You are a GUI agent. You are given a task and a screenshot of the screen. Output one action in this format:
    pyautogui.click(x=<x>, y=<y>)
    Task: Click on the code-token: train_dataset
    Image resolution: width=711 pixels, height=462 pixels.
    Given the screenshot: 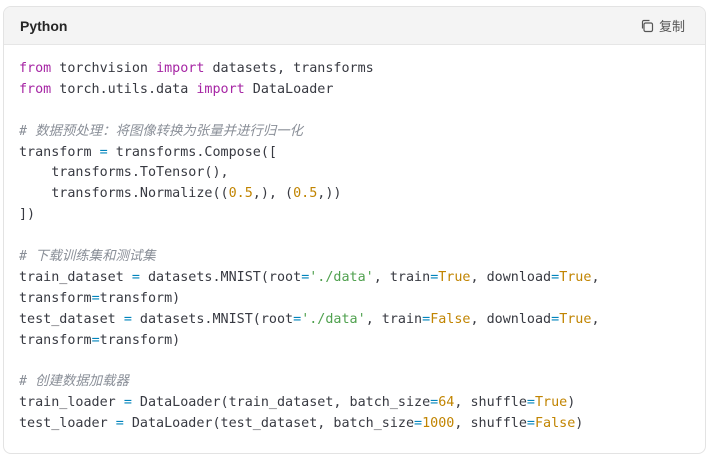 What is the action you would take?
    pyautogui.click(x=75, y=277)
    